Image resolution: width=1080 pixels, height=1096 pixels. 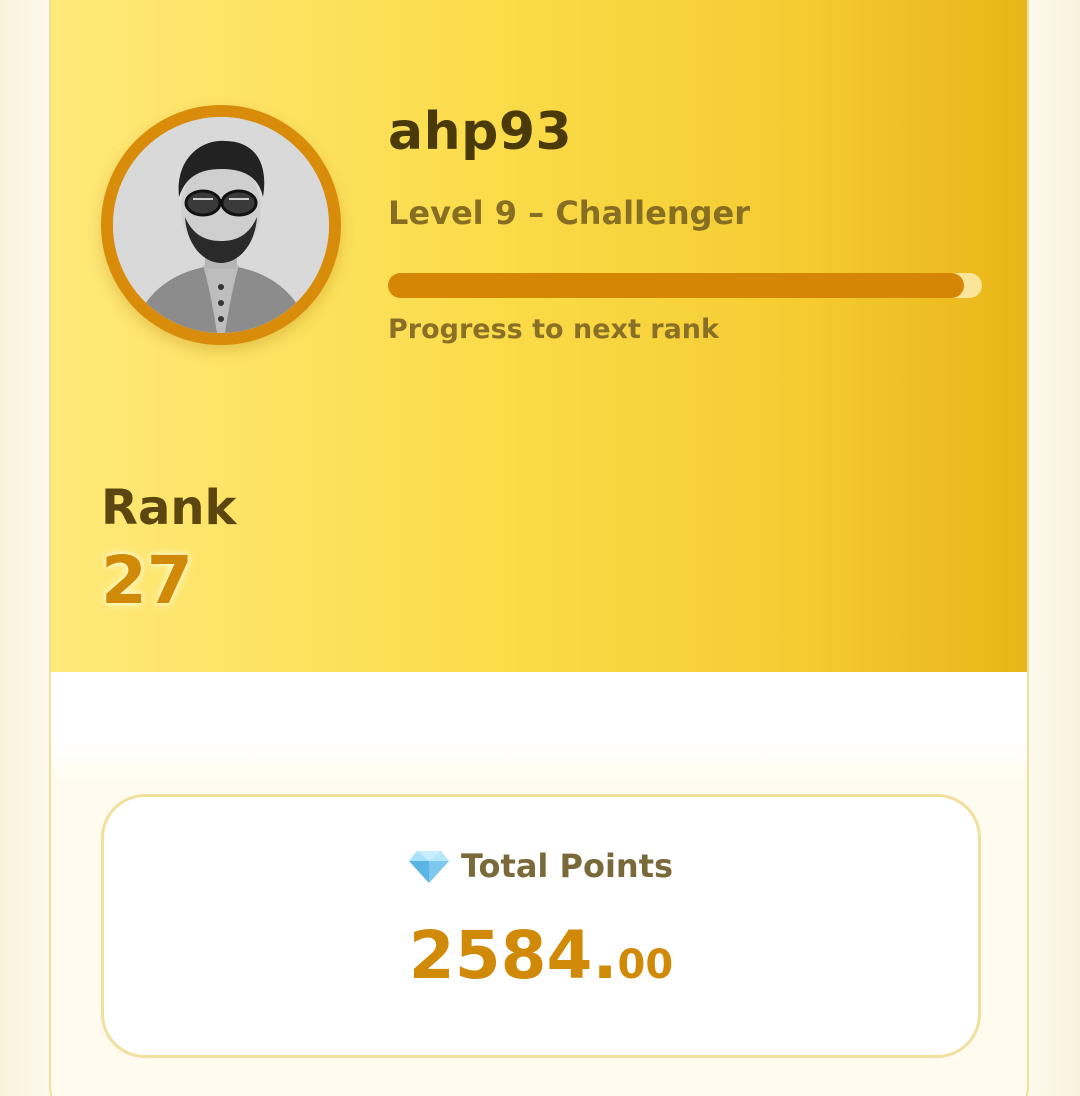 I want to click on progress-label: Progress to next rank, so click(x=553, y=329).